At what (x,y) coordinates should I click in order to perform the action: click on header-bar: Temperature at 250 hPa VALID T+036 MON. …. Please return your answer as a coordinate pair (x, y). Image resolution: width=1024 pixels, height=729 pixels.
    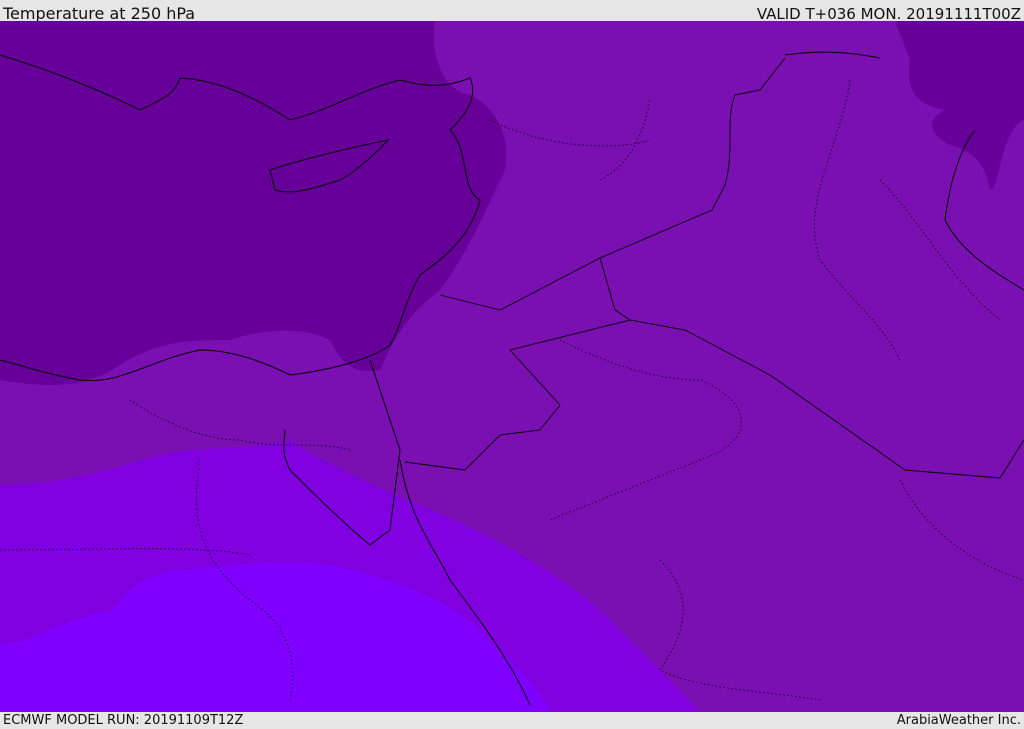
    Looking at the image, I should click on (512, 11).